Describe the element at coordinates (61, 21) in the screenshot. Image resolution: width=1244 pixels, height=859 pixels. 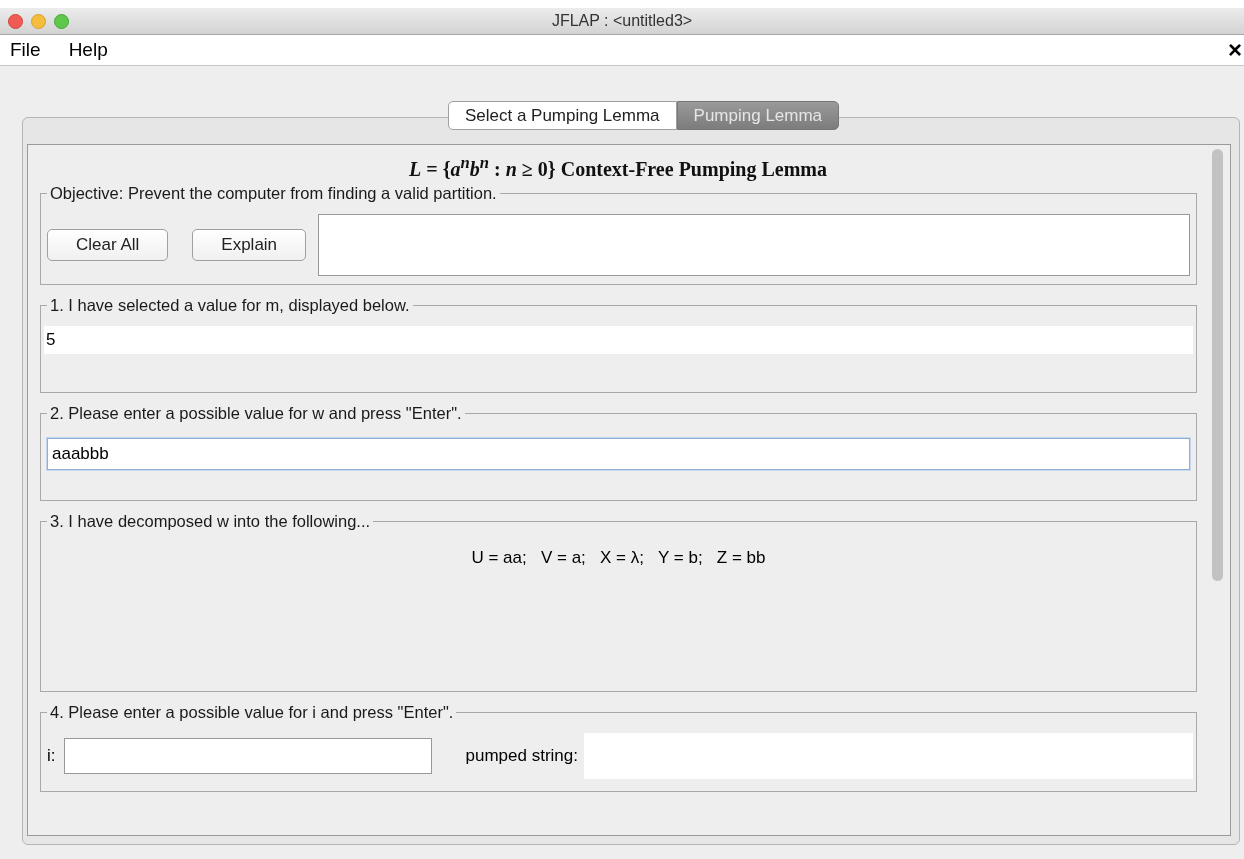
I see `zoom-icon` at that location.